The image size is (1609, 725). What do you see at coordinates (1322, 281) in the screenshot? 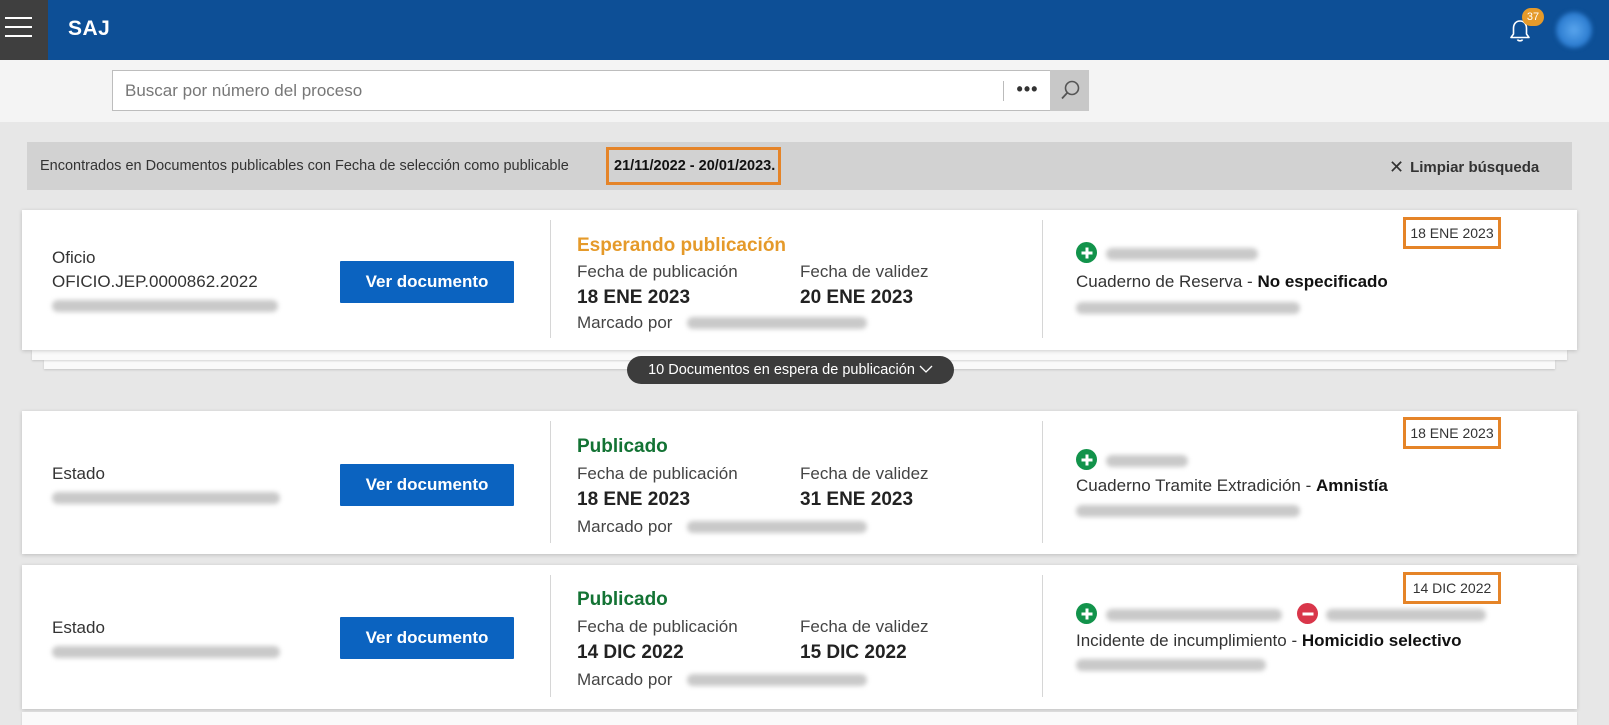
I see `cuaderno-value: No especificado` at bounding box center [1322, 281].